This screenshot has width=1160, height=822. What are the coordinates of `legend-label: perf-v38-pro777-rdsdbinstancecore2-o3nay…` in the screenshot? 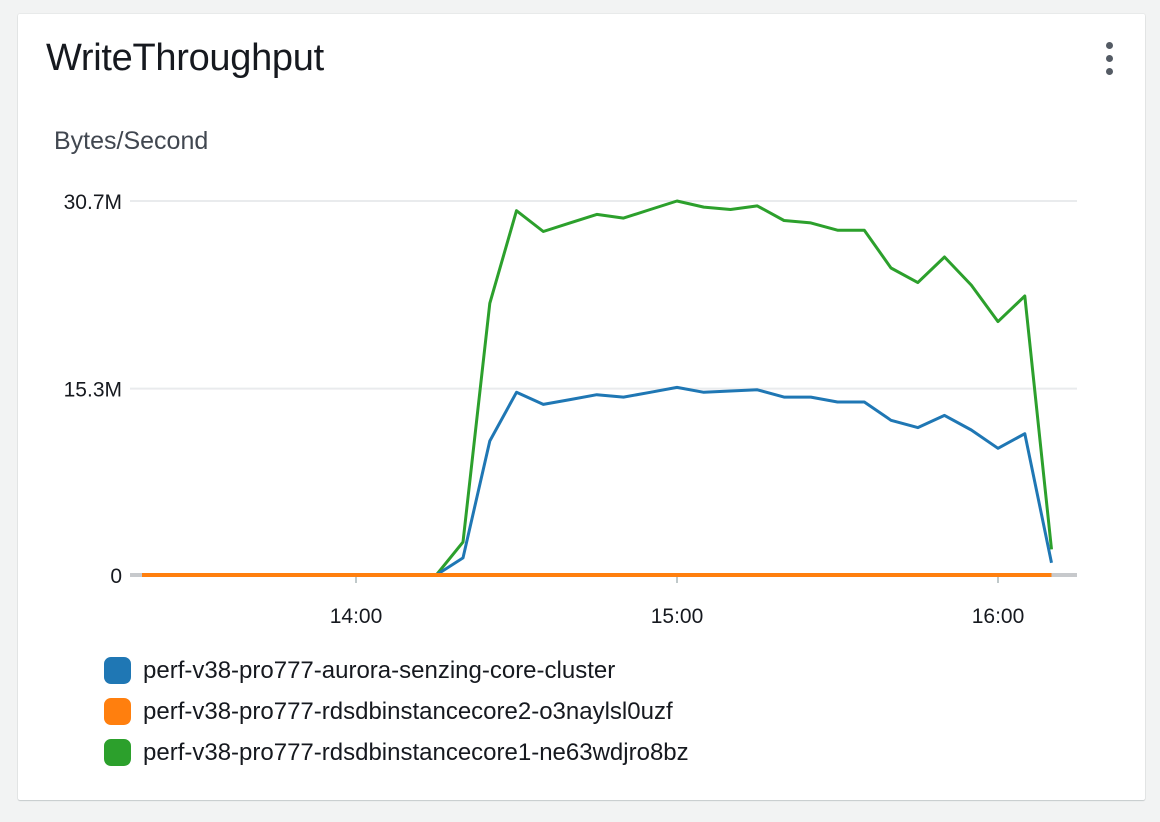 It's located at (408, 711).